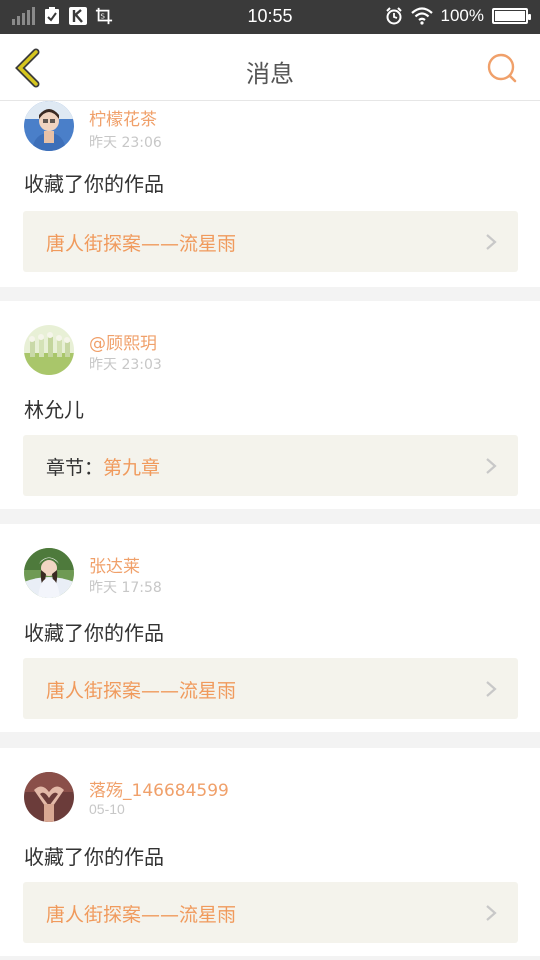 This screenshot has width=540, height=960. What do you see at coordinates (125, 143) in the screenshot?
I see `timestamp: 昨天 23:06` at bounding box center [125, 143].